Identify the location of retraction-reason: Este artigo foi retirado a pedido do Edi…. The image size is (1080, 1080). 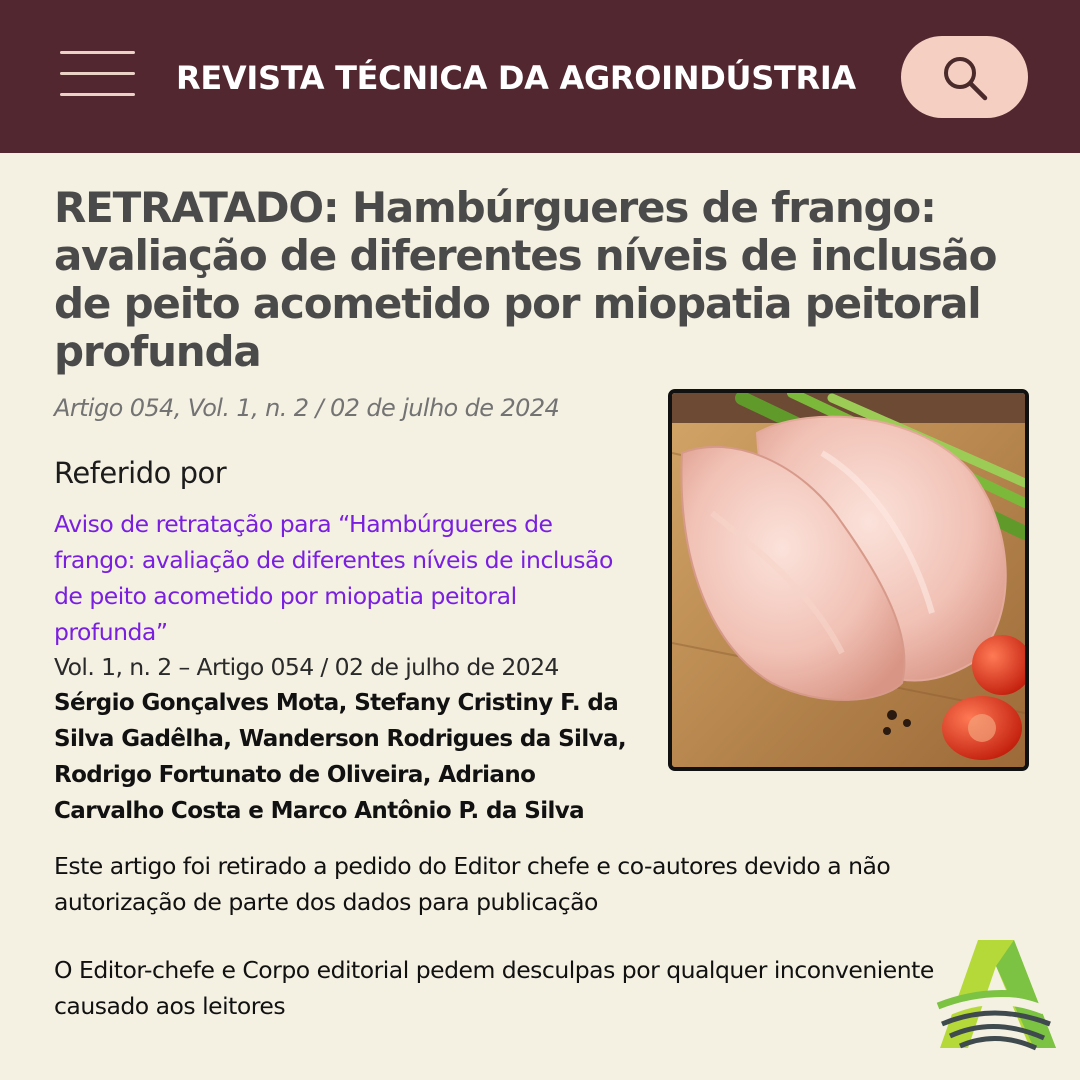
(472, 884).